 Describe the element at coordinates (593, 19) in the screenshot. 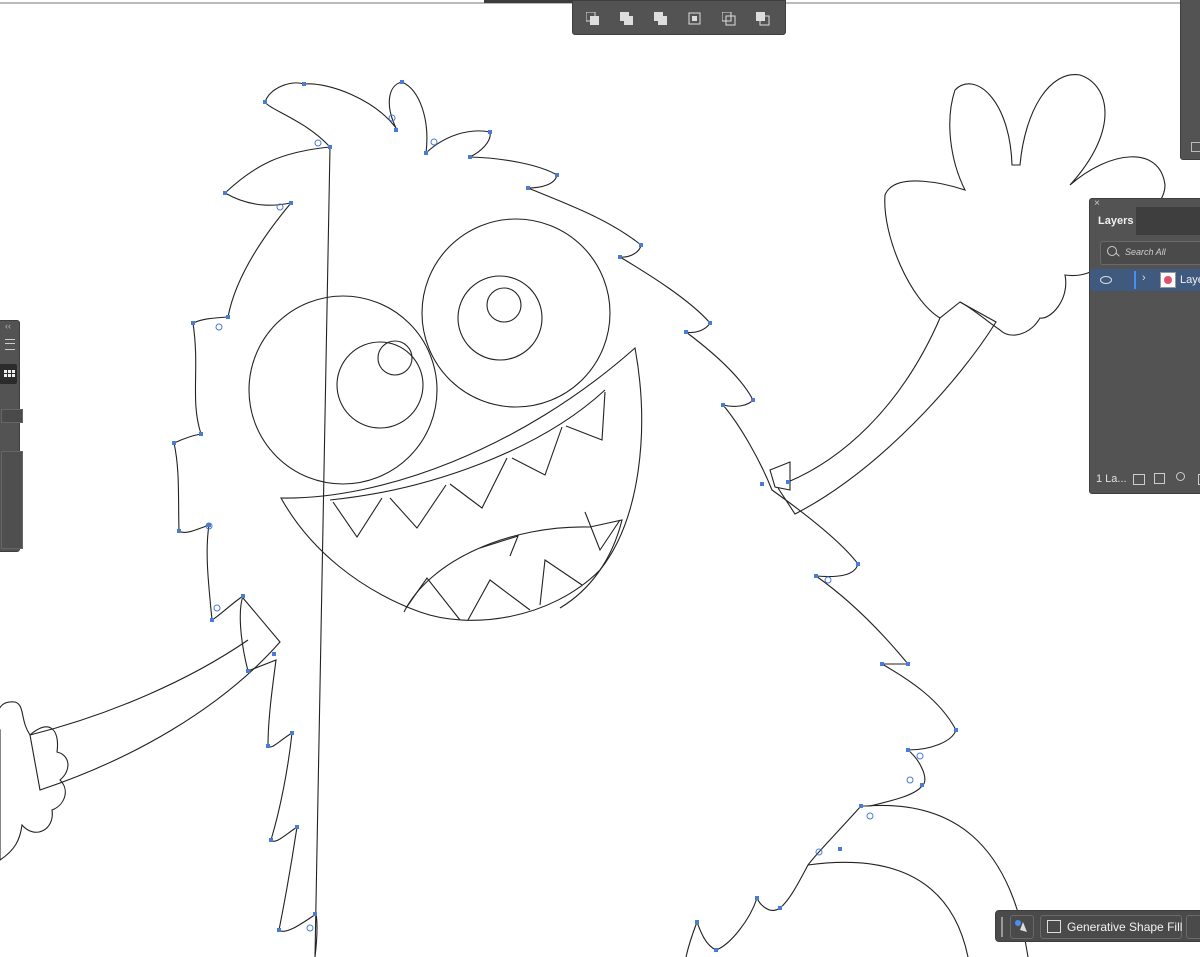

I see `unite-icon` at that location.